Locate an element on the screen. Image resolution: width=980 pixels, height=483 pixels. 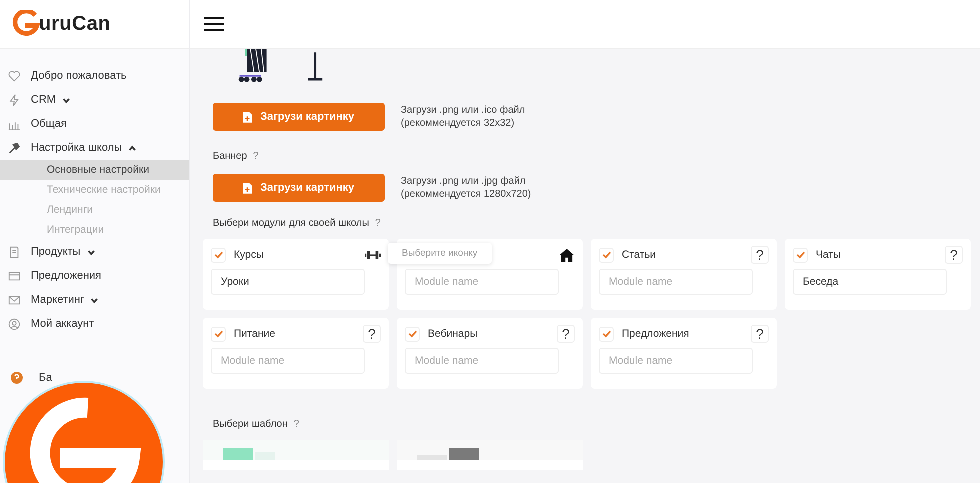
module-title: Чаты is located at coordinates (828, 255).